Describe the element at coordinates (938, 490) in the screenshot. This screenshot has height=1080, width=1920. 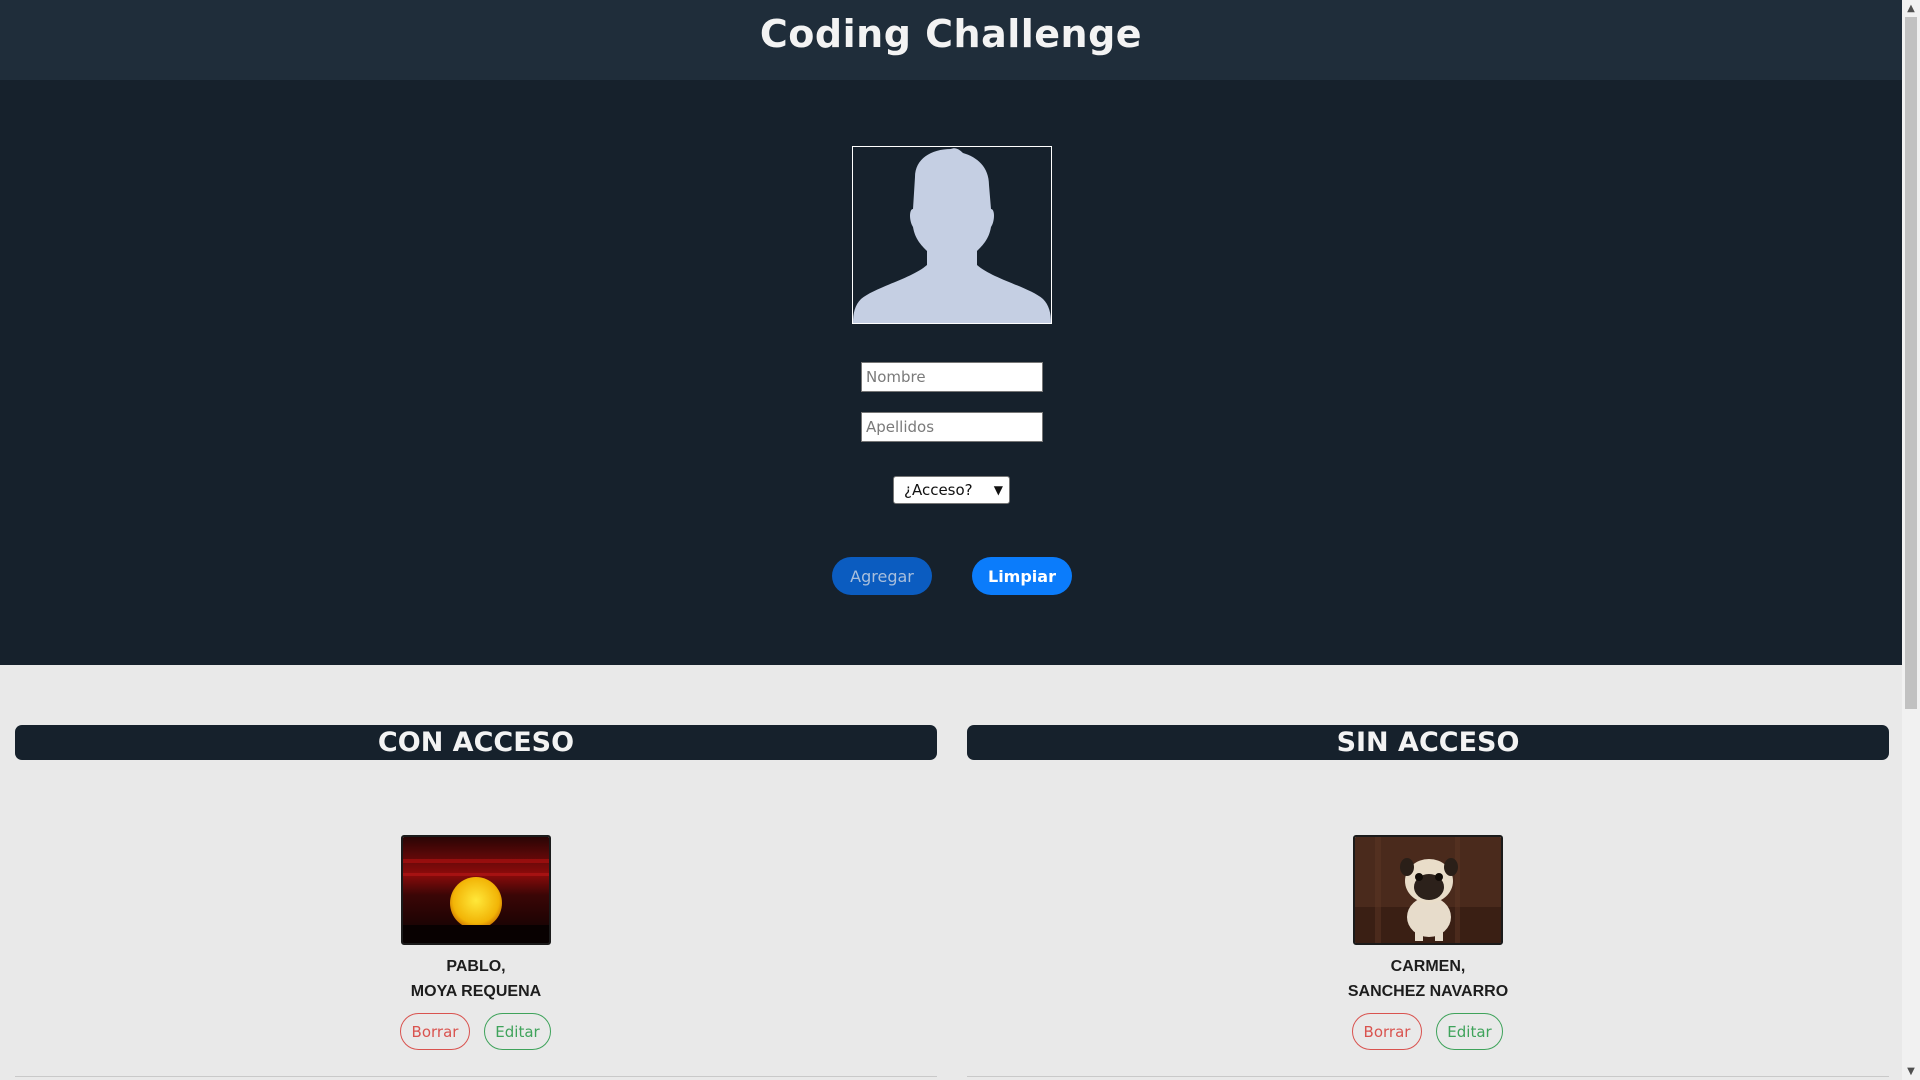
I see `access-select-value: ¿Acceso?` at that location.